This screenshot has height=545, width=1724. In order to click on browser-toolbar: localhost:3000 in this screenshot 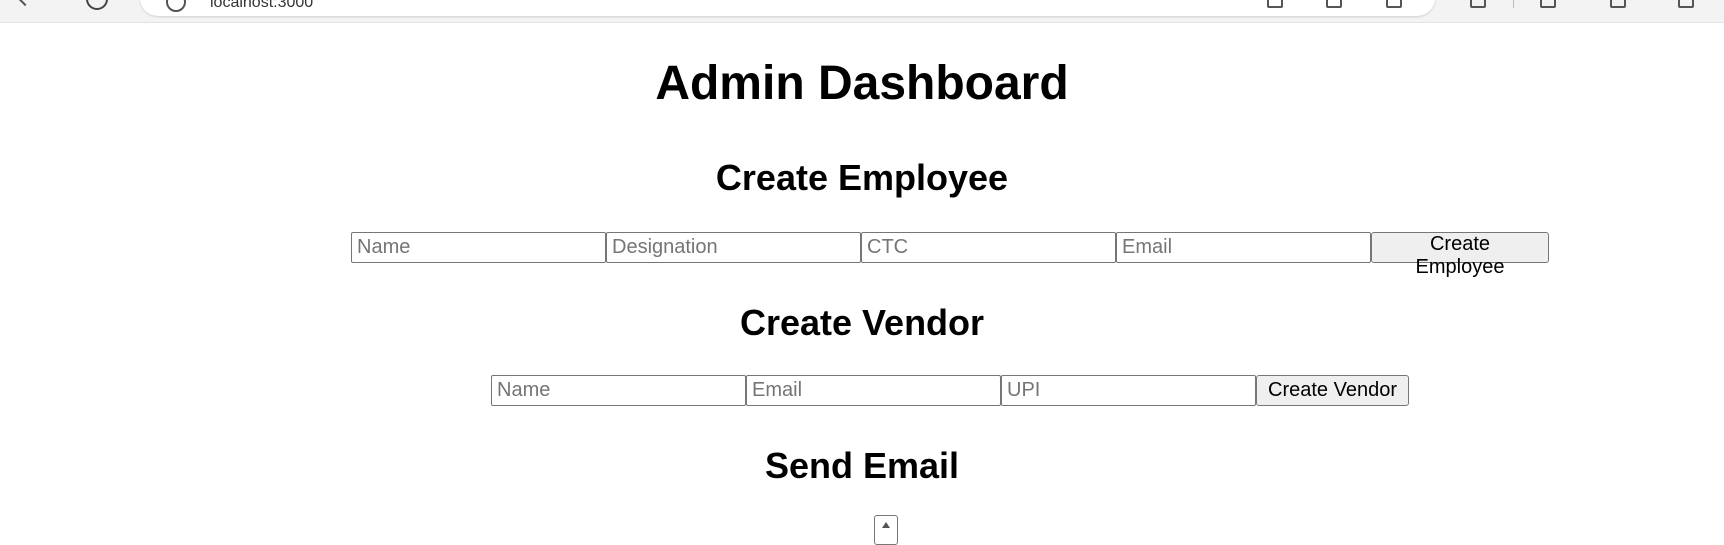, I will do `click(862, 11)`.